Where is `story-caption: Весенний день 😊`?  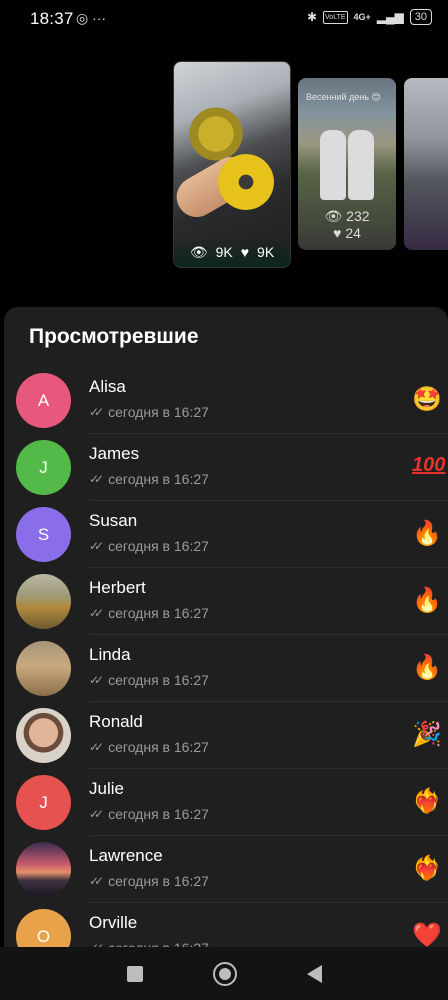
story-caption: Весенний день 😊 is located at coordinates (343, 97).